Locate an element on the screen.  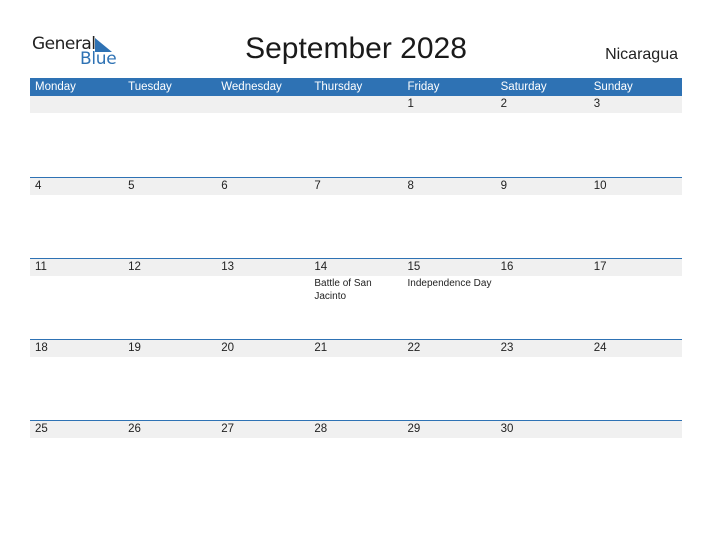
day-number: 10 is located at coordinates (635, 186).